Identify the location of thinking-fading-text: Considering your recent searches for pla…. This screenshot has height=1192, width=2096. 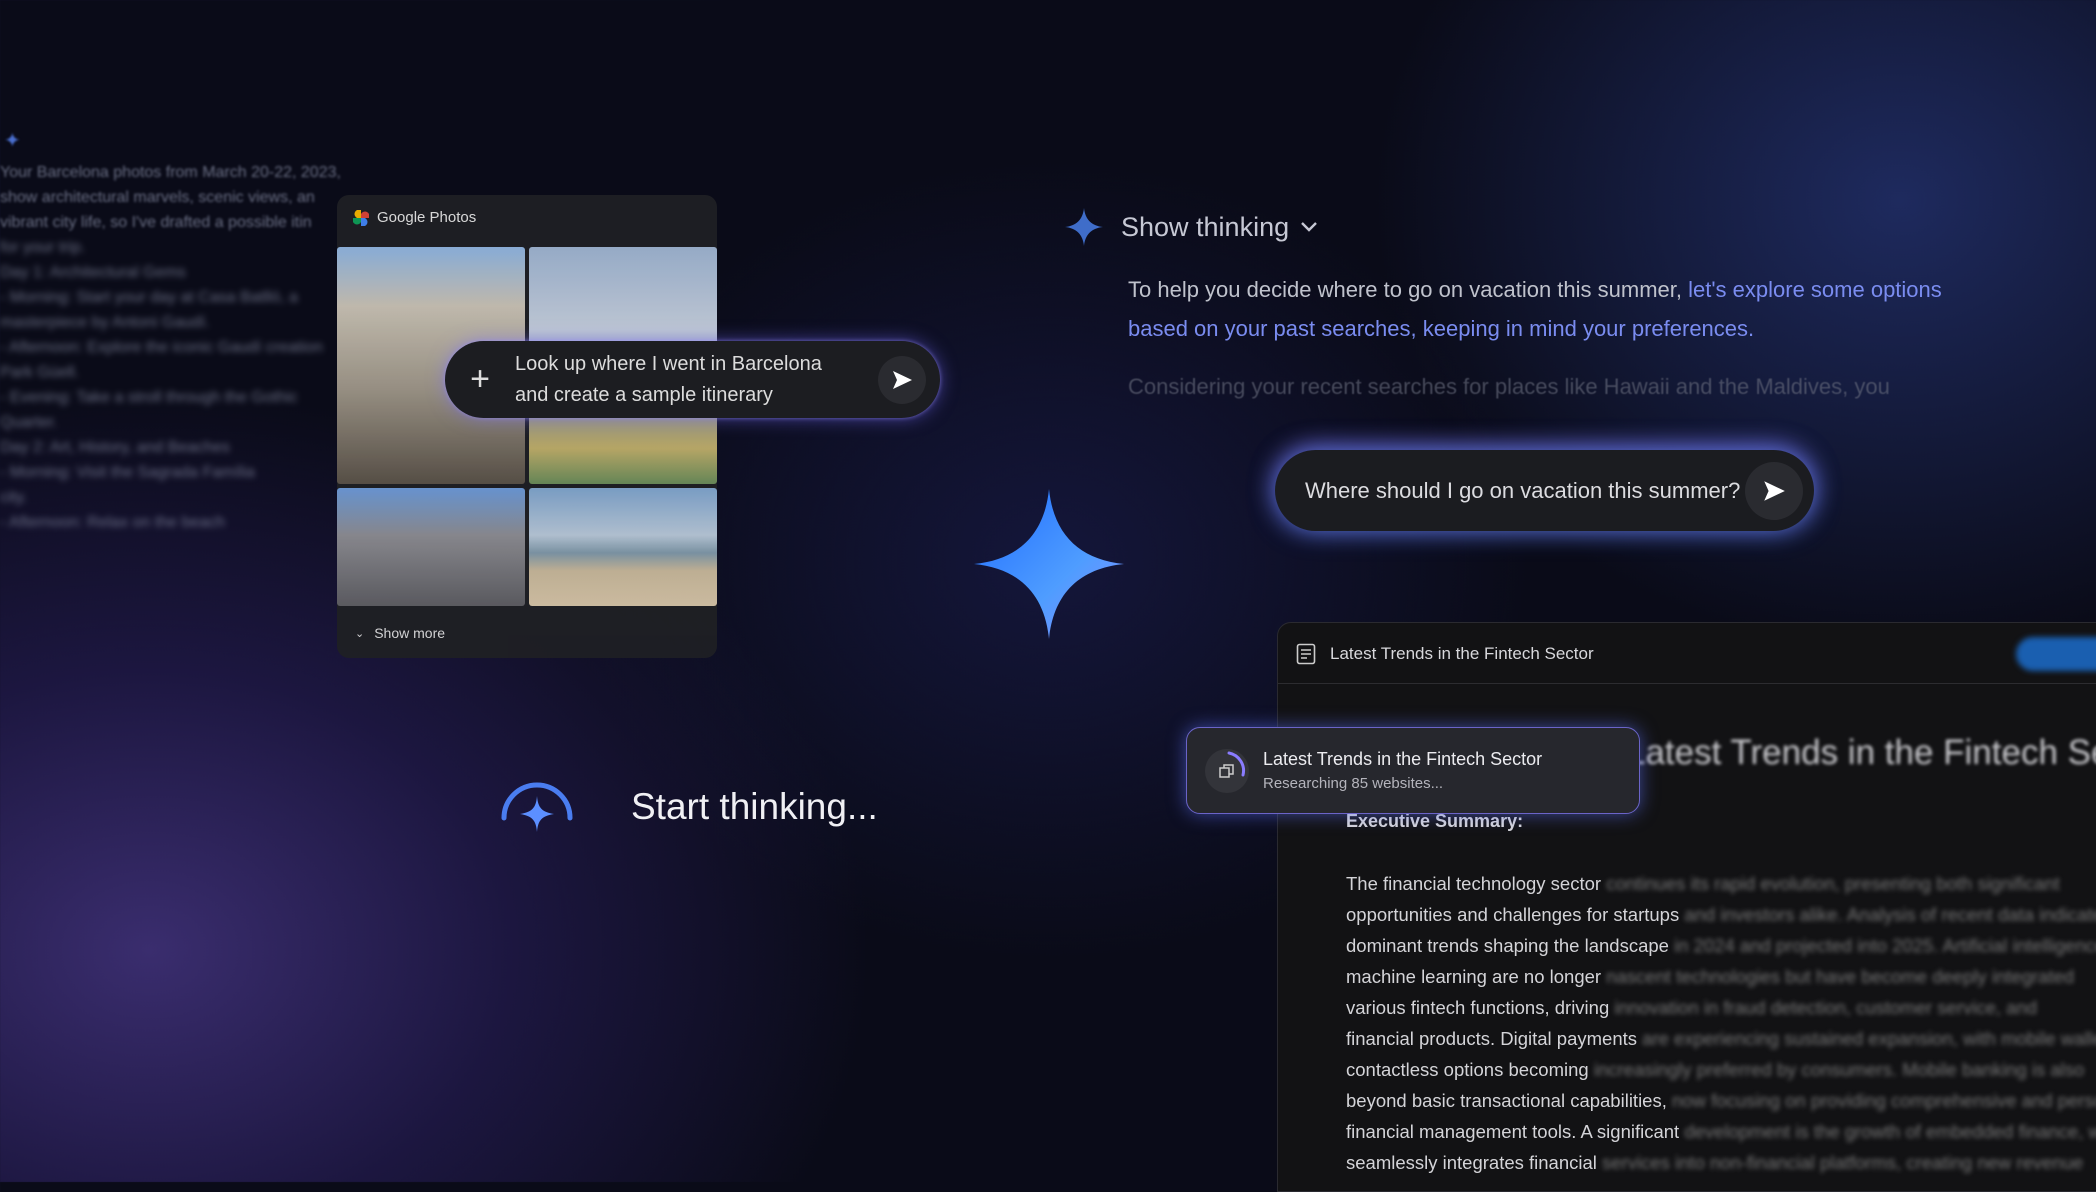
(1509, 386).